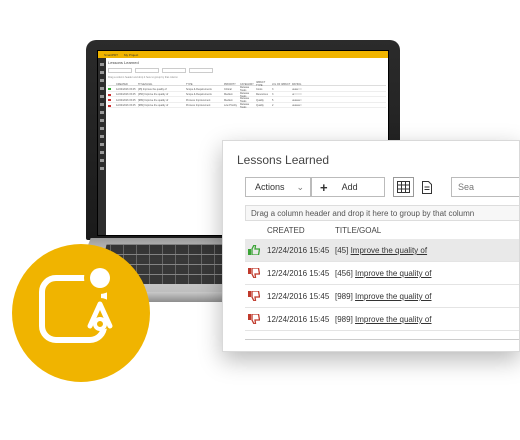 The height and width of the screenshot is (440, 520). Describe the element at coordinates (198, 105) in the screenshot. I see `mini-cell: Process Improvement` at that location.